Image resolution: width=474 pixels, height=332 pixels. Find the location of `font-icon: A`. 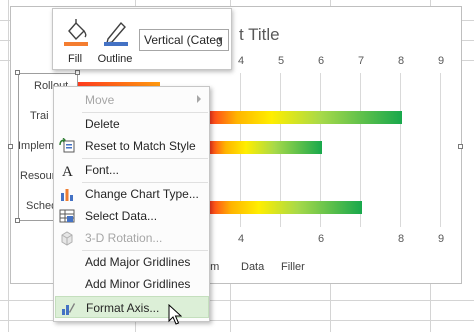

font-icon: A is located at coordinates (67, 171).